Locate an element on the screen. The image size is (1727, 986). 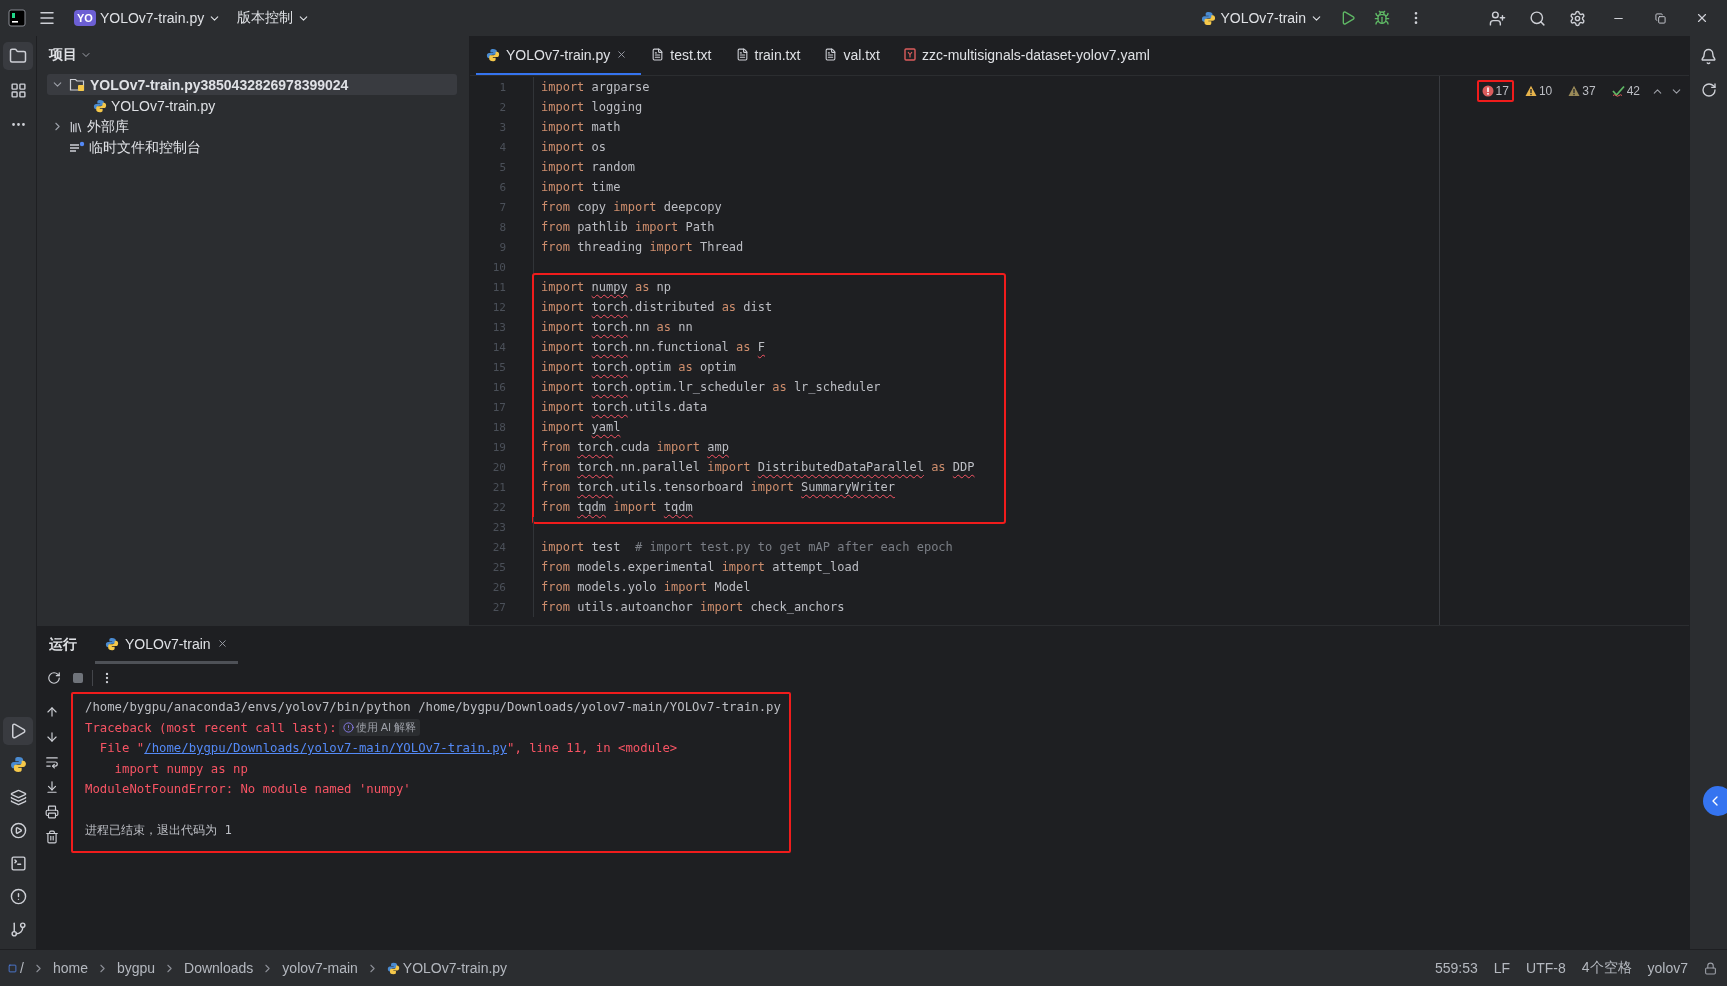
code-line: from torch.cuda import amp is located at coordinates (635, 447).